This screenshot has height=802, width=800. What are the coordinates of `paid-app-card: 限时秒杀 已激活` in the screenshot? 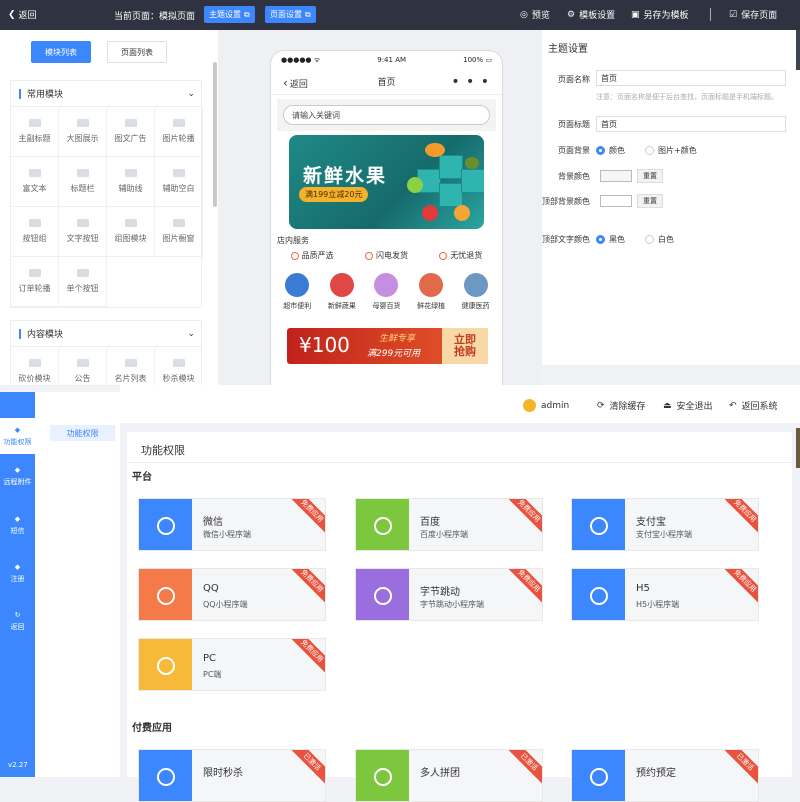 It's located at (232, 775).